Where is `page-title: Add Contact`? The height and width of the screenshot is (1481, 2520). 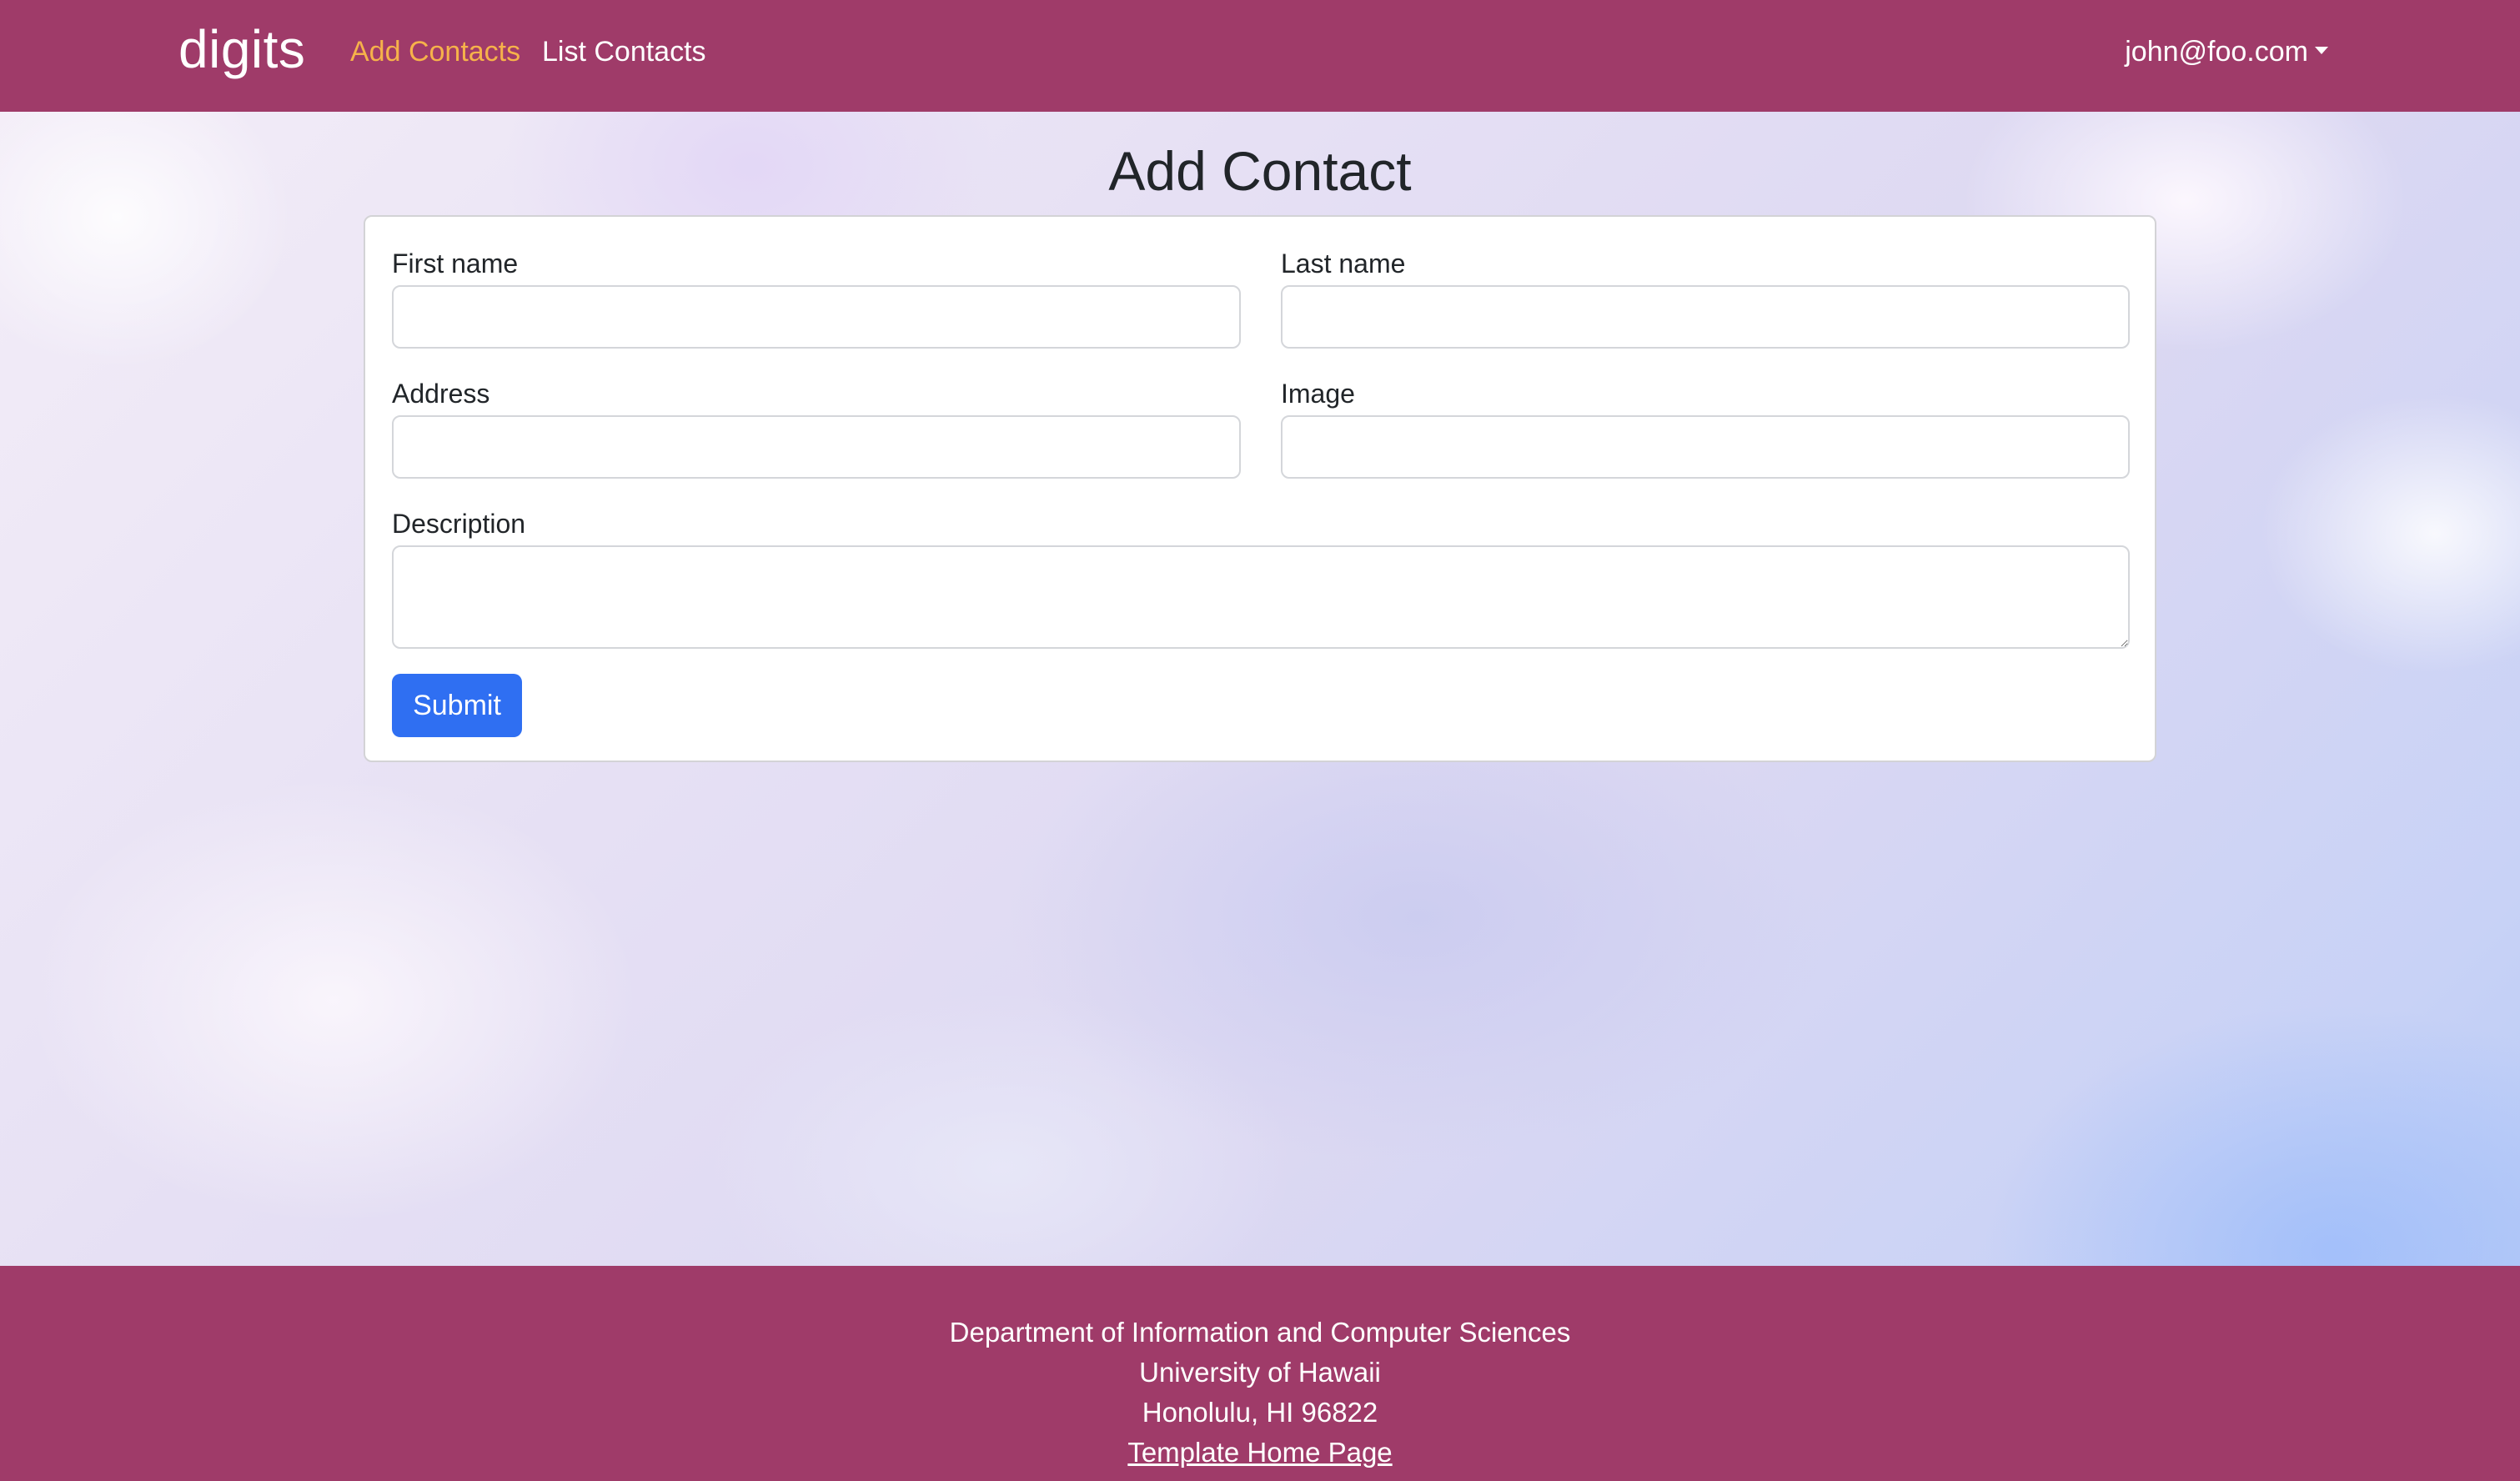 page-title: Add Contact is located at coordinates (1260, 171).